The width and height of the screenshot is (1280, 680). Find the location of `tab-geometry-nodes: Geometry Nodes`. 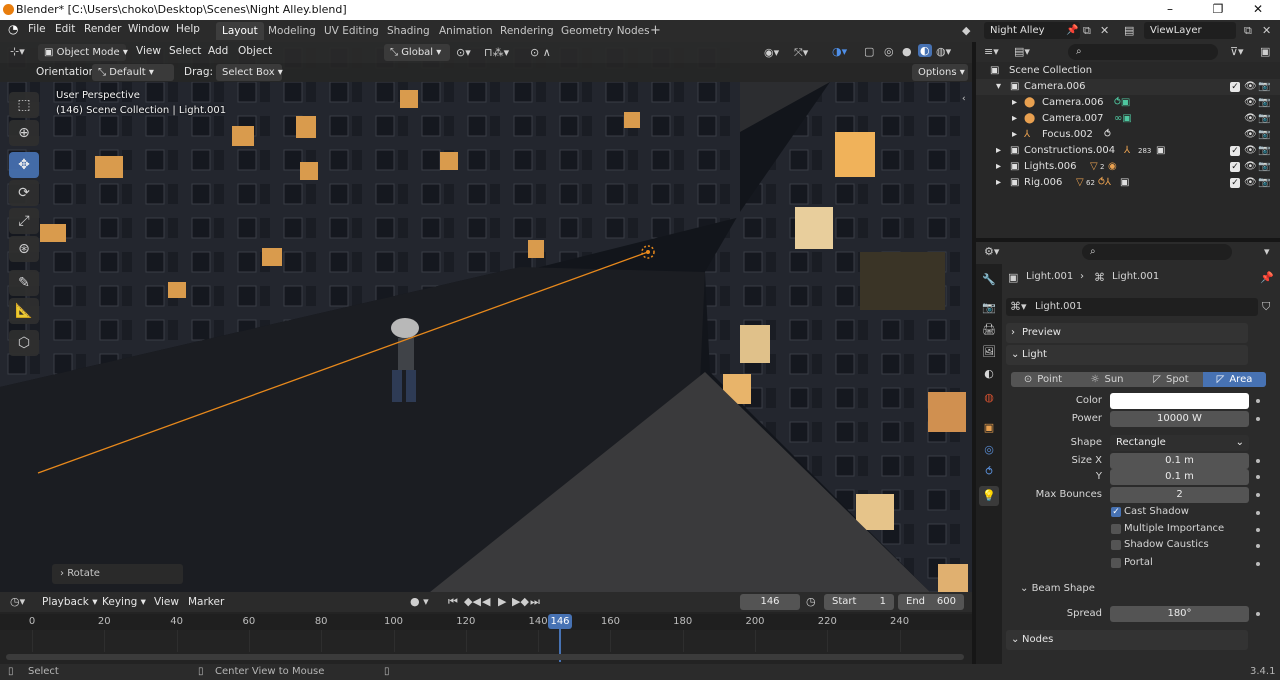

tab-geometry-nodes: Geometry Nodes is located at coordinates (605, 31).